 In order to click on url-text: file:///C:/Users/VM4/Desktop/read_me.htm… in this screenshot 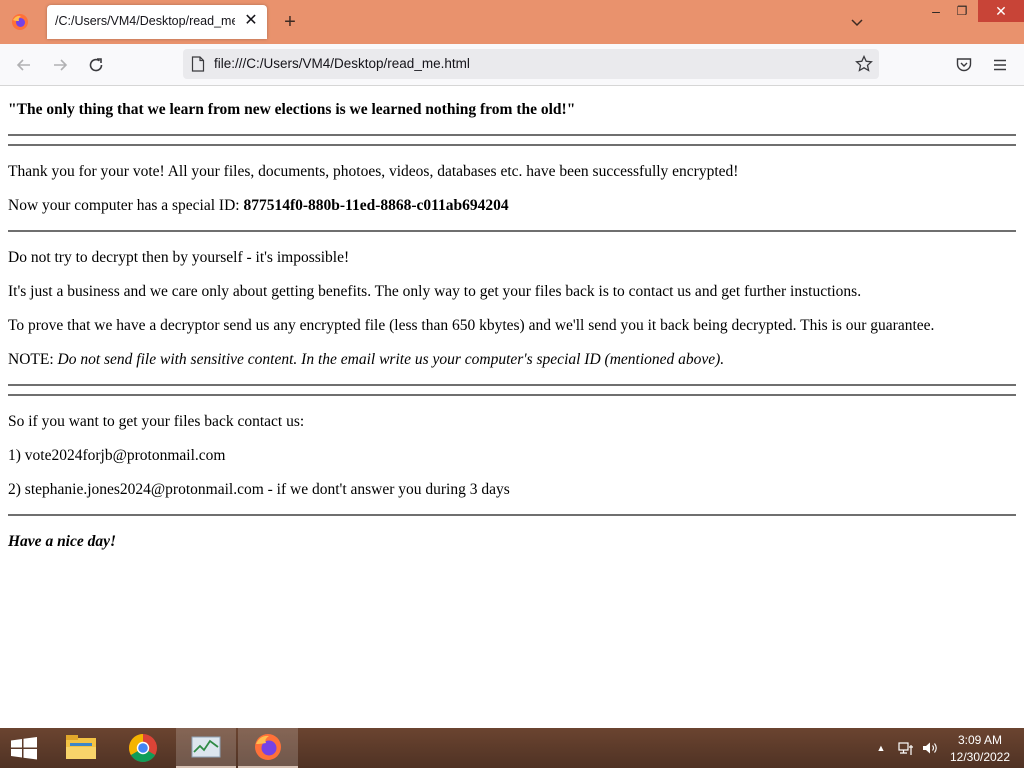, I will do `click(342, 63)`.